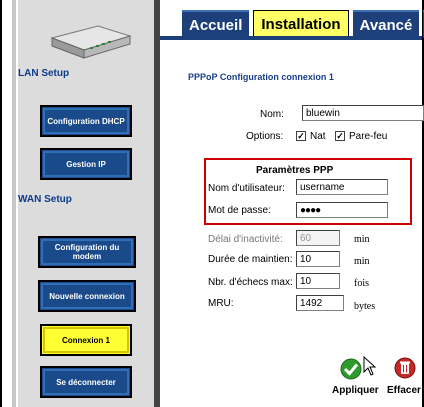 The image size is (424, 407). Describe the element at coordinates (291, 38) in the screenshot. I see `tab-underline-bar` at that location.